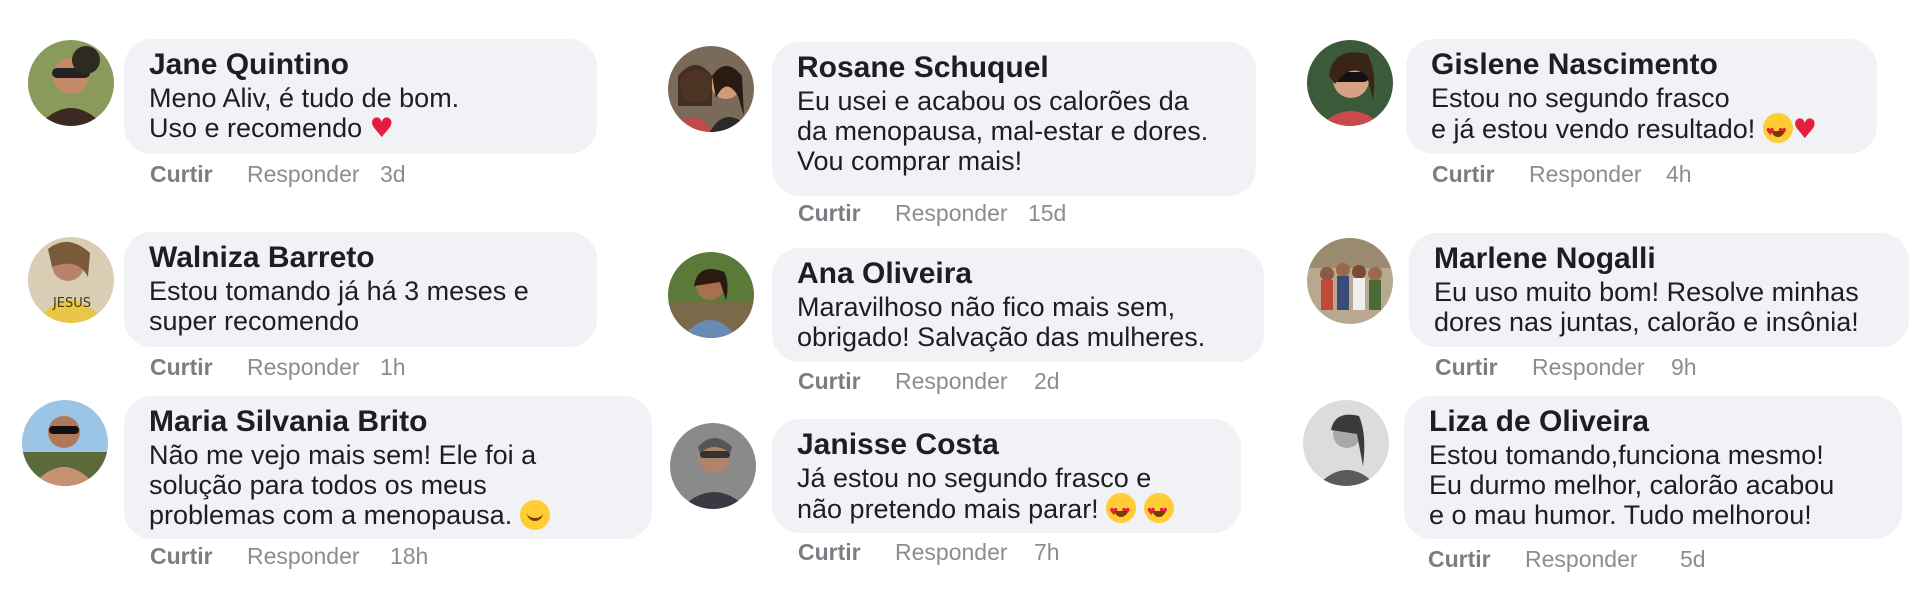 The image size is (1920, 600). Describe the element at coordinates (254, 321) in the screenshot. I see `comment-text: super recomendo` at that location.